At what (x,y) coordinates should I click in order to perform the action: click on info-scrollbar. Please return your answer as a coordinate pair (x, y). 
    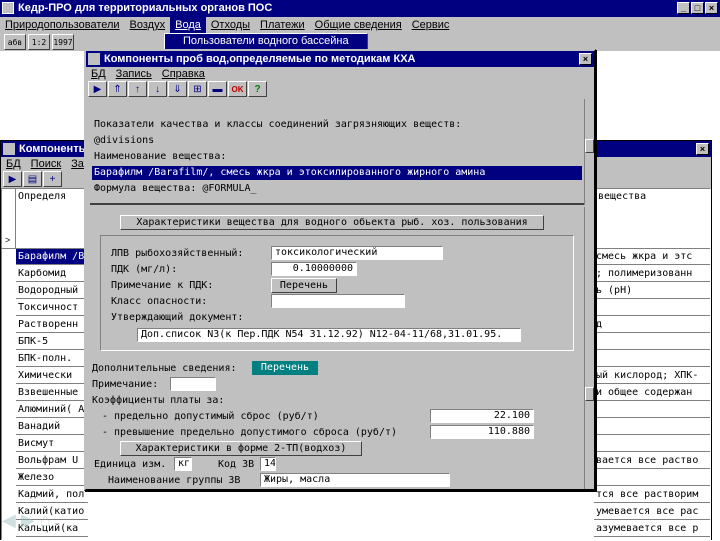
    Looking at the image, I should click on (589, 152).